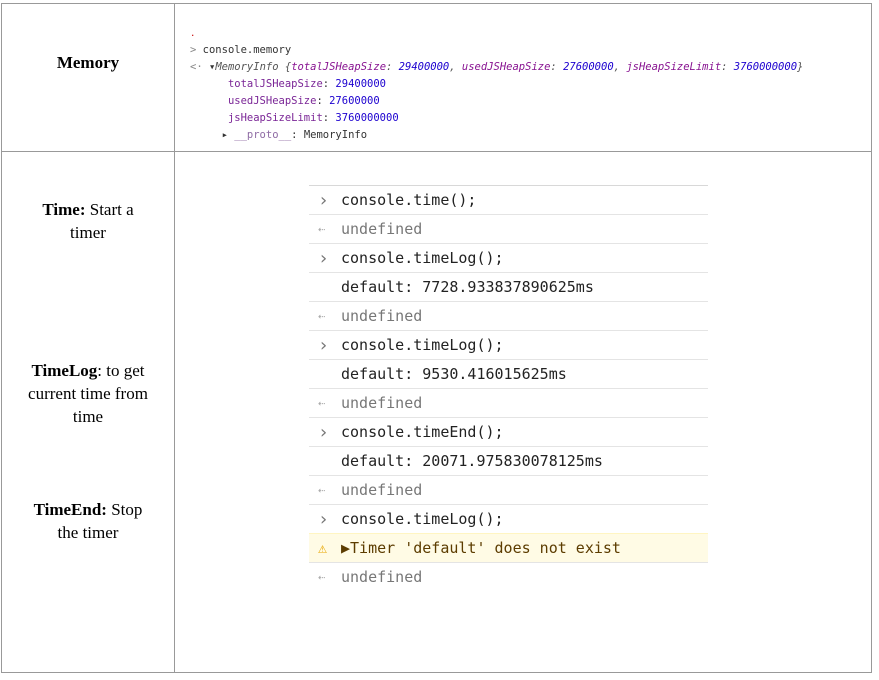 The image size is (879, 680). Describe the element at coordinates (174, 338) in the screenshot. I see `column-divider` at that location.